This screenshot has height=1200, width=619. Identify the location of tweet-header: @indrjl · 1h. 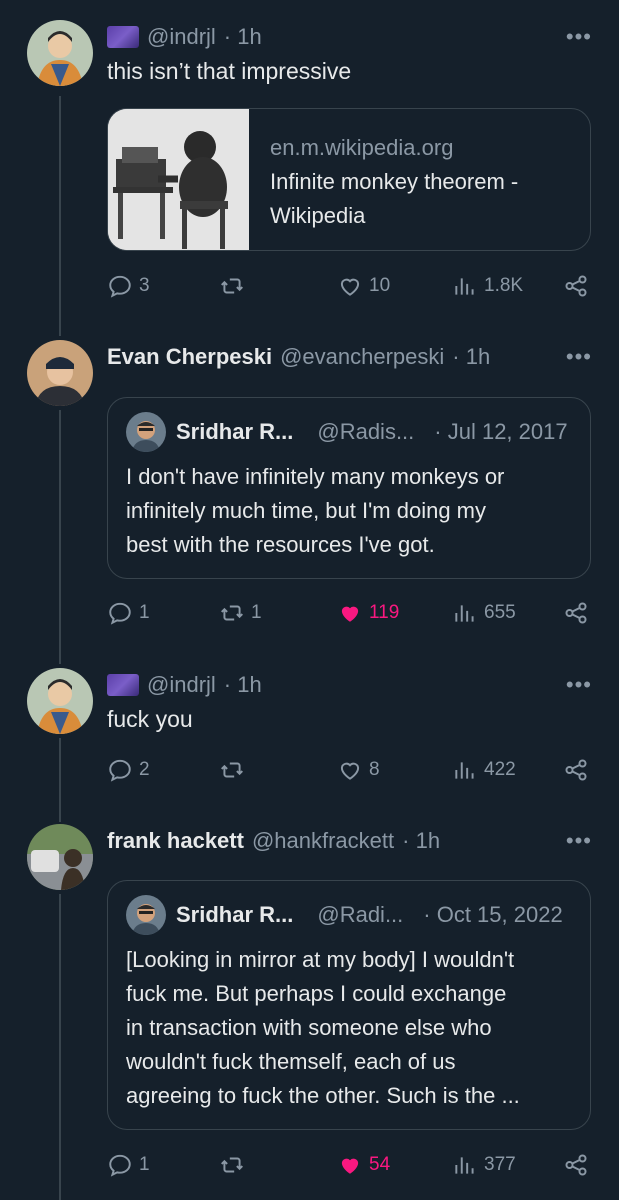
(184, 37).